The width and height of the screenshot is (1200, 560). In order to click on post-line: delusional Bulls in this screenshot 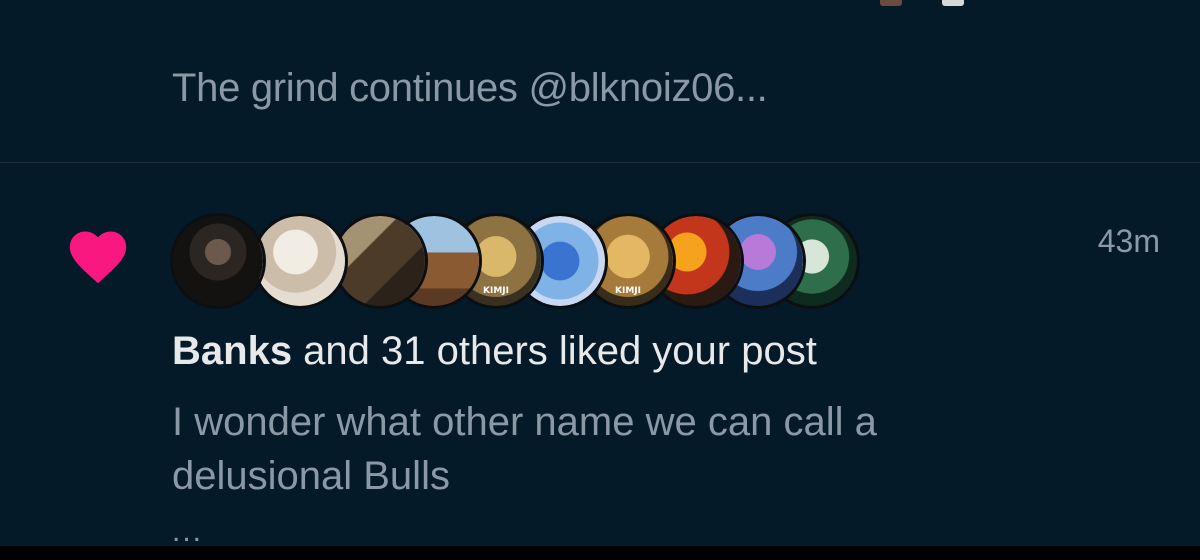, I will do `click(311, 476)`.